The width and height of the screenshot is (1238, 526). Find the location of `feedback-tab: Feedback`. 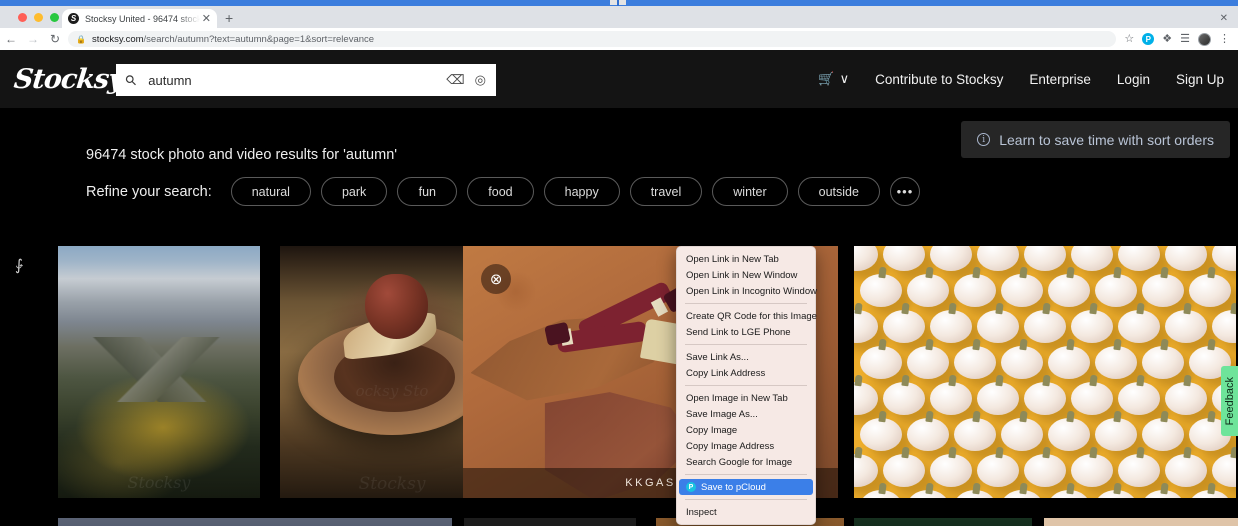

feedback-tab: Feedback is located at coordinates (1229, 401).